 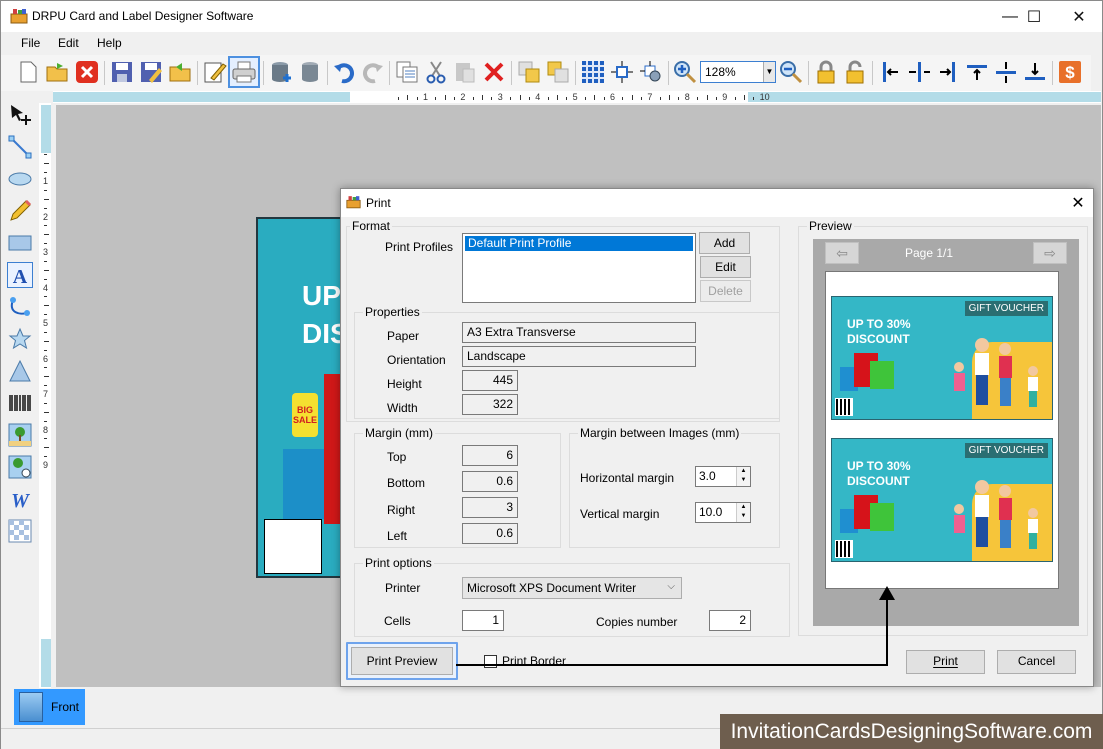 I want to click on align-middle-button, so click(x=1006, y=72).